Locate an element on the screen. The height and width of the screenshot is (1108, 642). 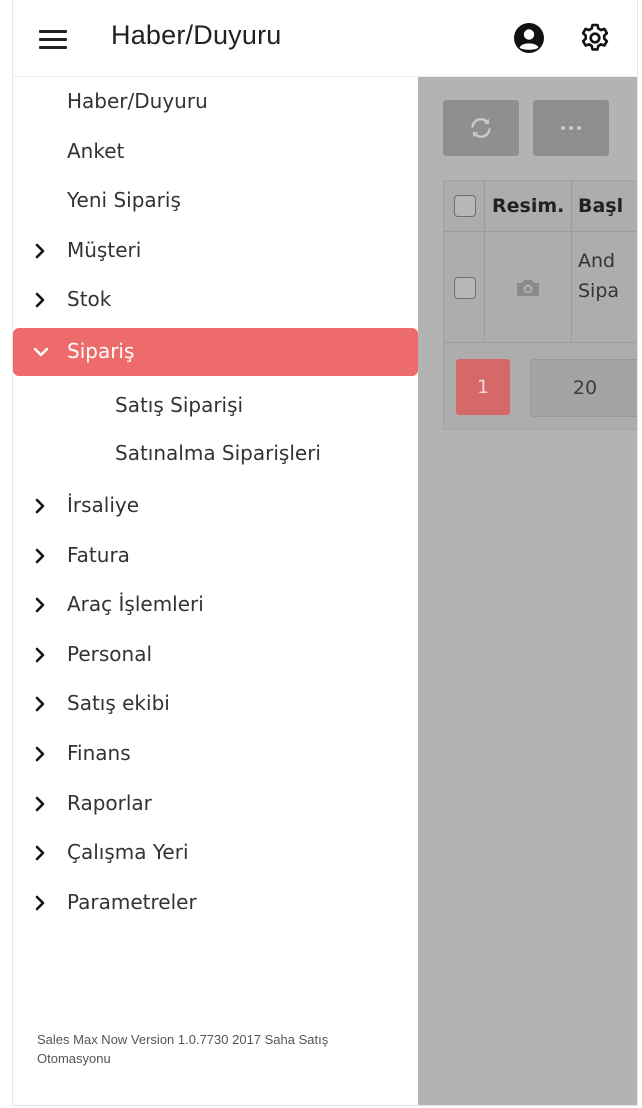
orders-grid: Resim. Başl And Sipa 1 20 is located at coordinates (540, 305).